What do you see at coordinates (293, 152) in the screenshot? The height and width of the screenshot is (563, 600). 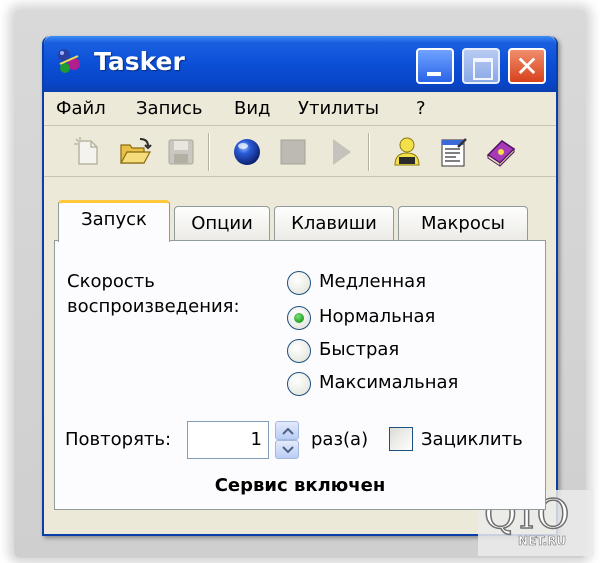 I see `stop-icon` at bounding box center [293, 152].